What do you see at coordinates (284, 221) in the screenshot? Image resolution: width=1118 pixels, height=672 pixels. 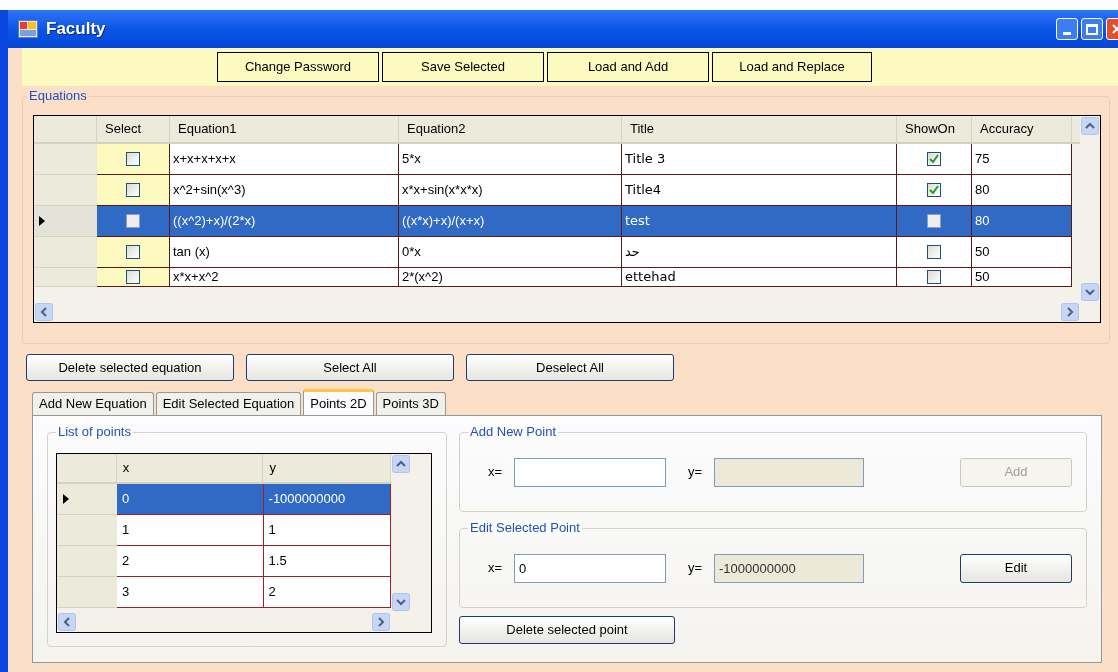 I see `table-cell: ((x^2)+x)/(2*x)` at bounding box center [284, 221].